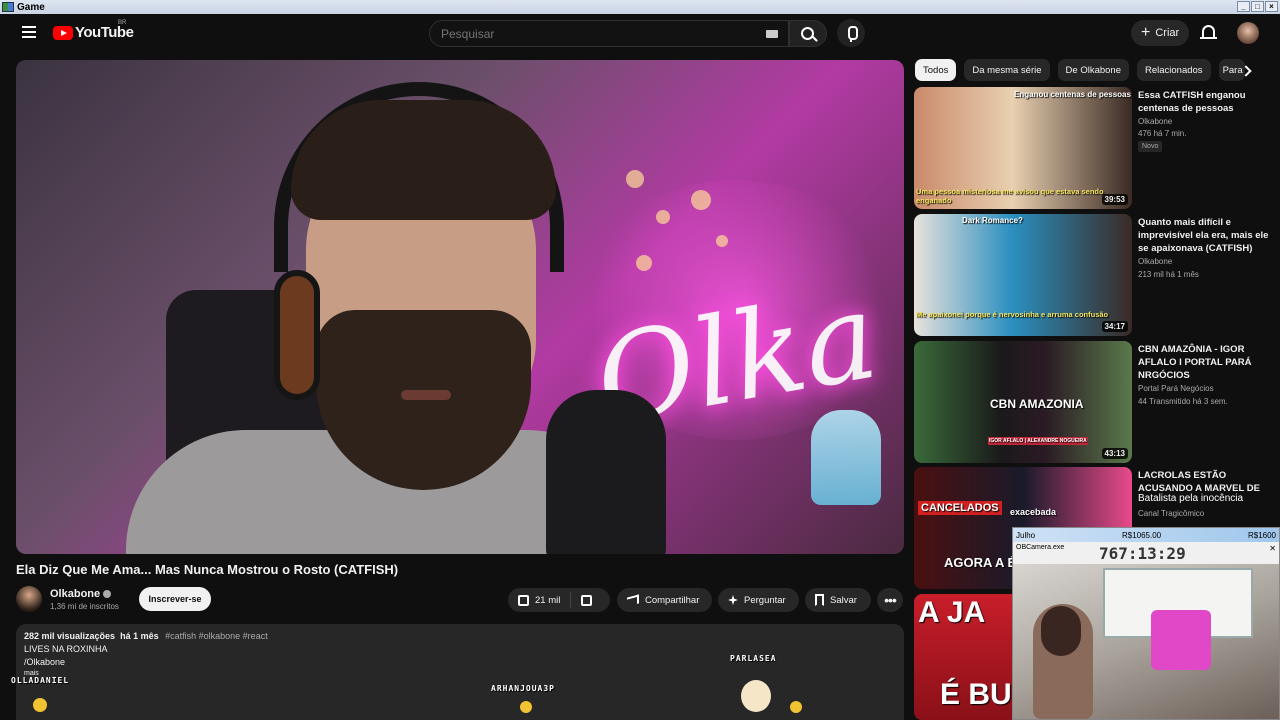 The image size is (1280, 720). I want to click on window-title: Game, so click(31, 7).